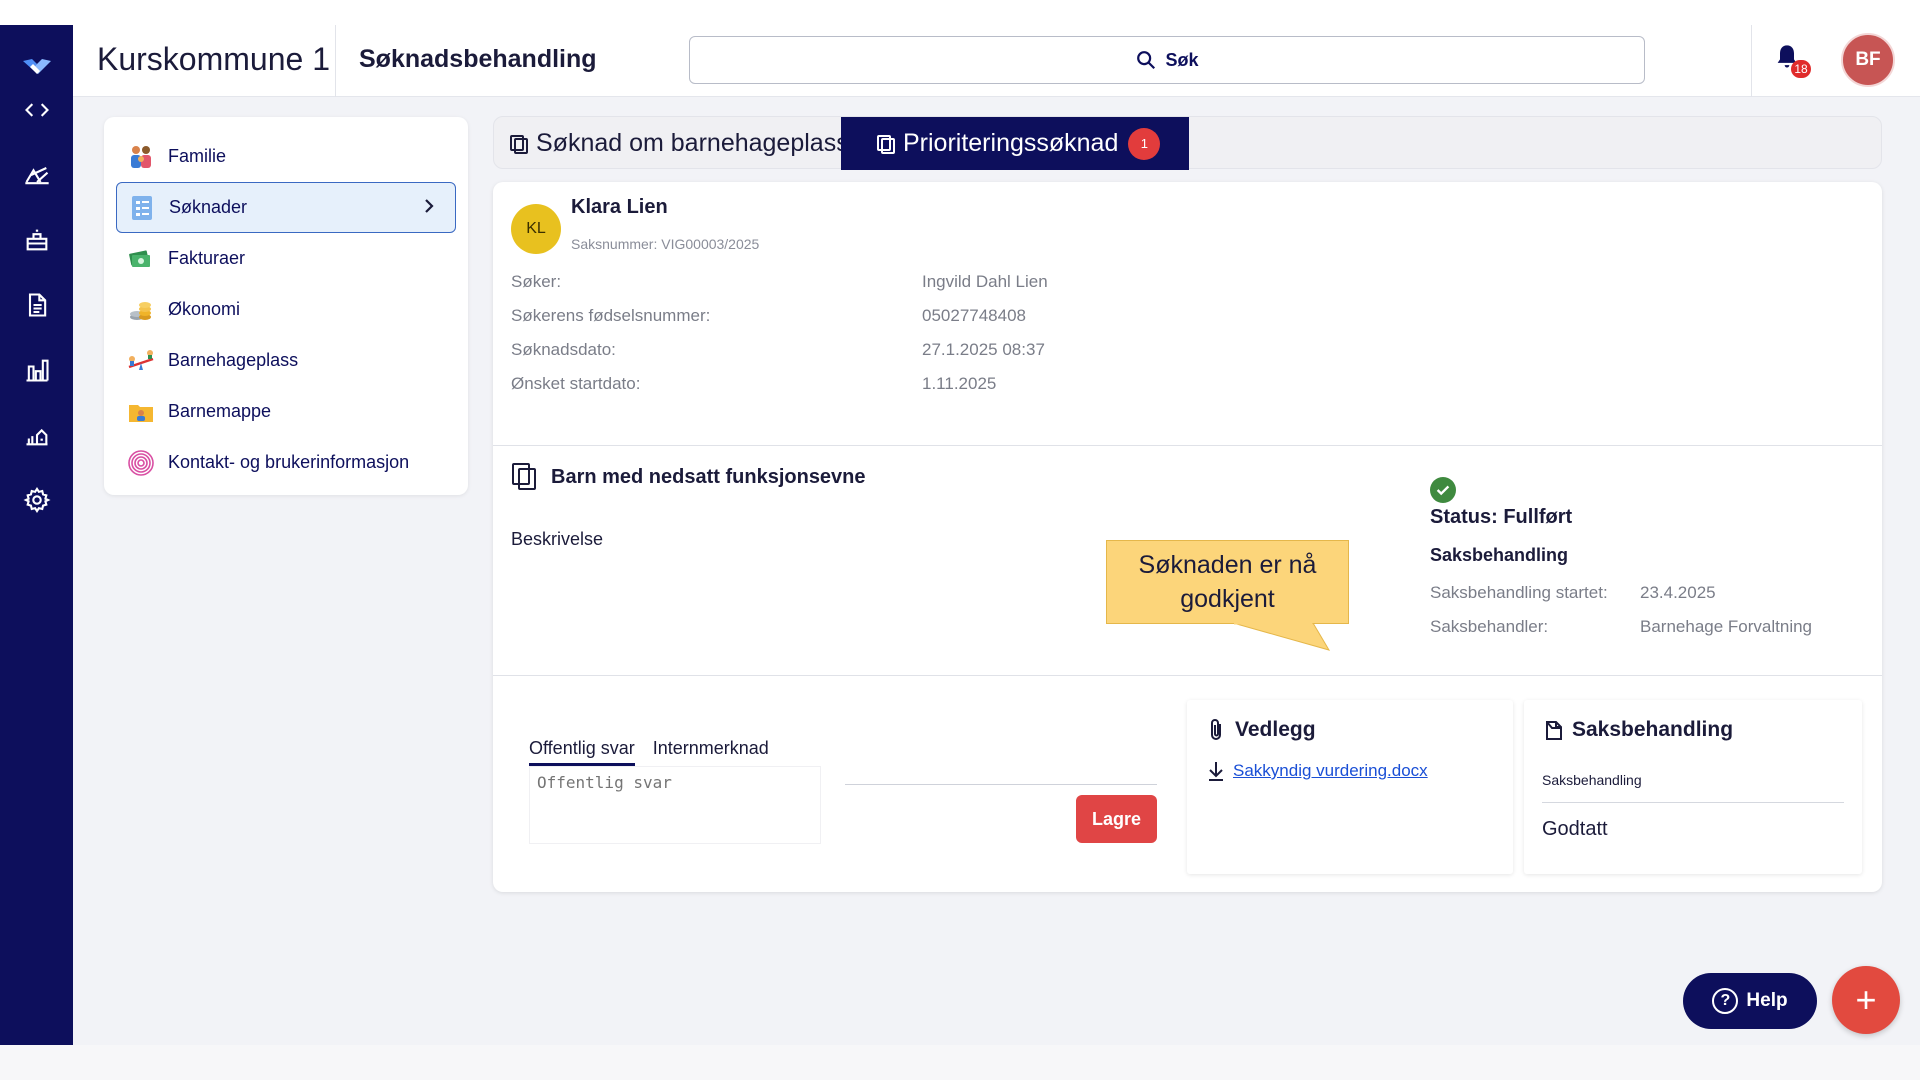 This screenshot has width=1920, height=1080. Describe the element at coordinates (197, 156) in the screenshot. I see `sidebar-item-label: Familie` at that location.